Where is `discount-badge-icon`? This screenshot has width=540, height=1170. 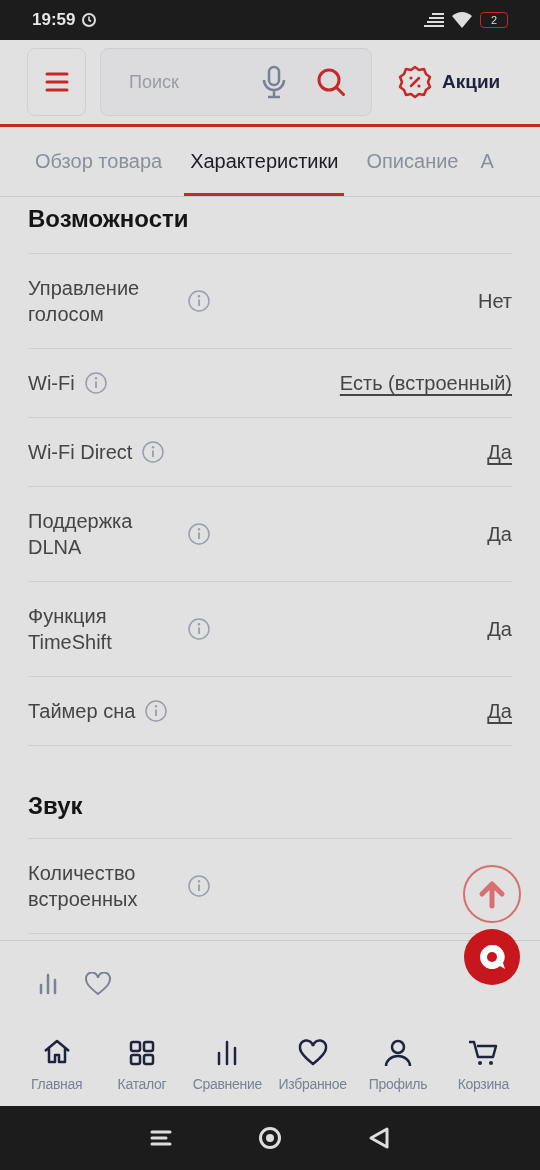 discount-badge-icon is located at coordinates (415, 82).